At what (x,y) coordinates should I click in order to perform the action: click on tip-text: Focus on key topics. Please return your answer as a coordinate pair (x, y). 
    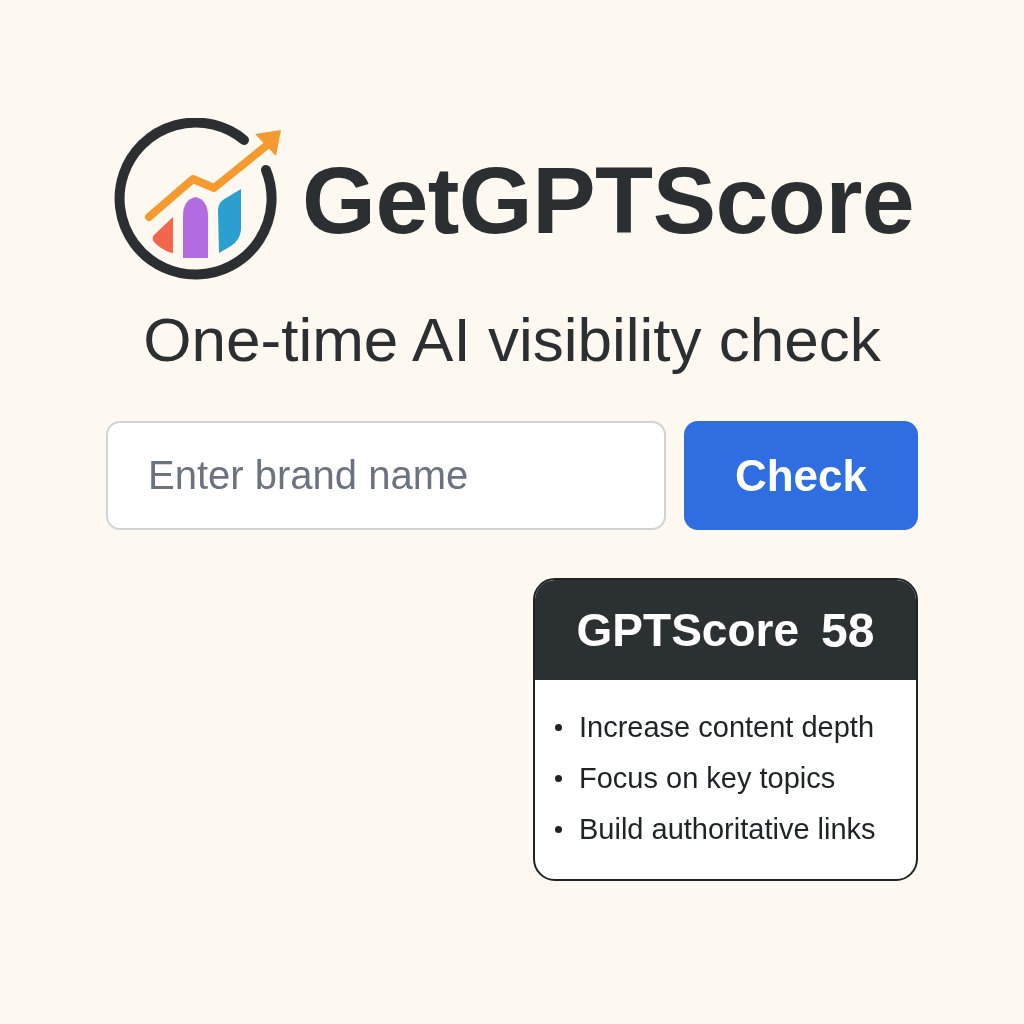
    Looking at the image, I should click on (707, 779).